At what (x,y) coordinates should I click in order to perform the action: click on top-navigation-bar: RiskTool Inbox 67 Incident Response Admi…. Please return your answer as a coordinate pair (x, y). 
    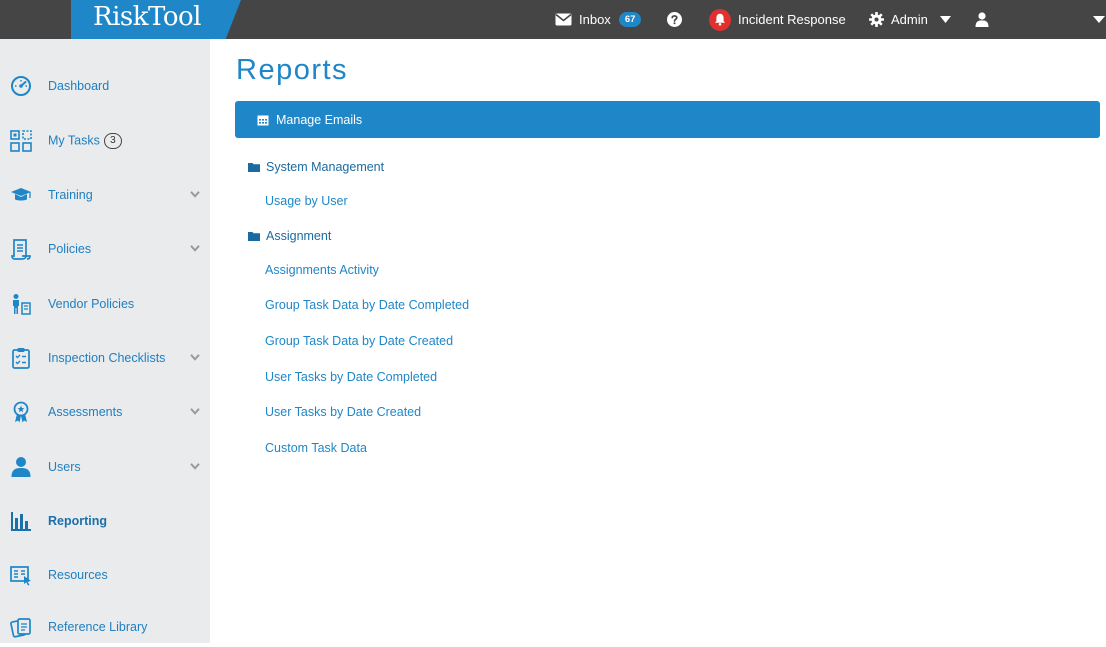
    Looking at the image, I should click on (553, 19).